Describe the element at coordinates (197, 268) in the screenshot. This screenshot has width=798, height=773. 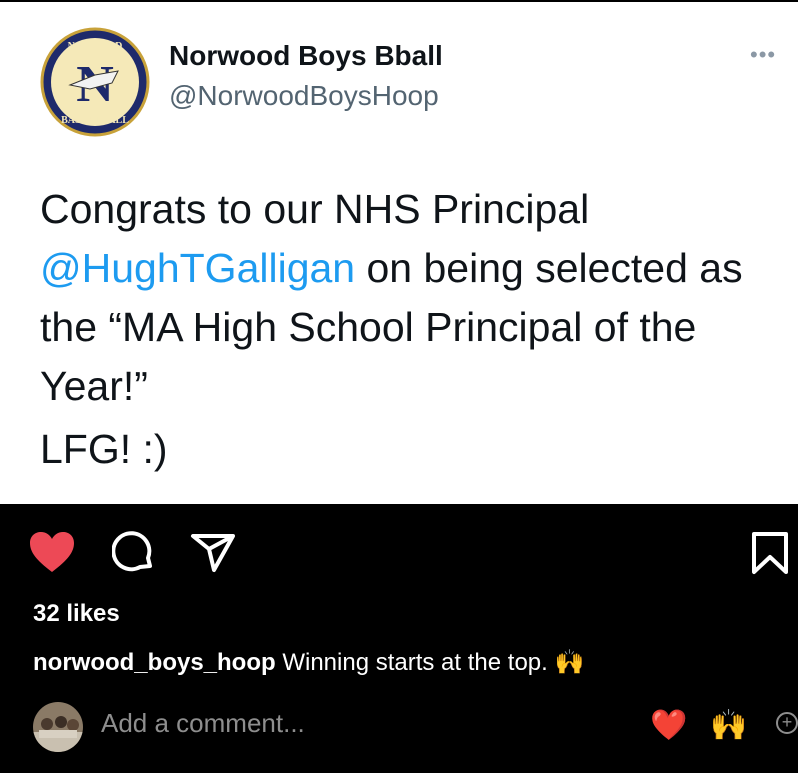
I see `mention-link: @HughTGalligan` at that location.